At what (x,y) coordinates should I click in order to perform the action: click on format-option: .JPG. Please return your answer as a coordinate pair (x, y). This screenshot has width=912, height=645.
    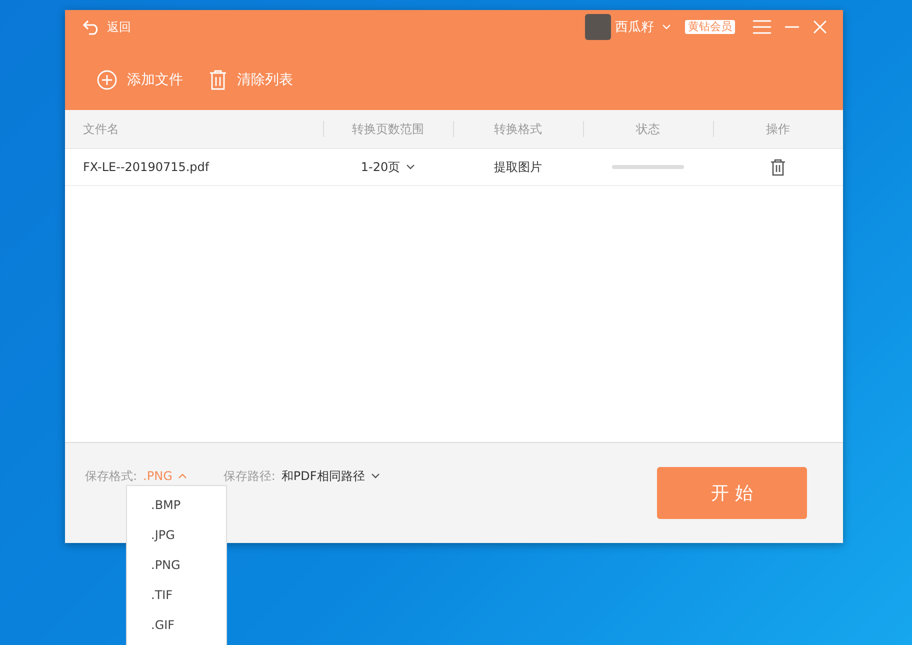
    Looking at the image, I should click on (176, 535).